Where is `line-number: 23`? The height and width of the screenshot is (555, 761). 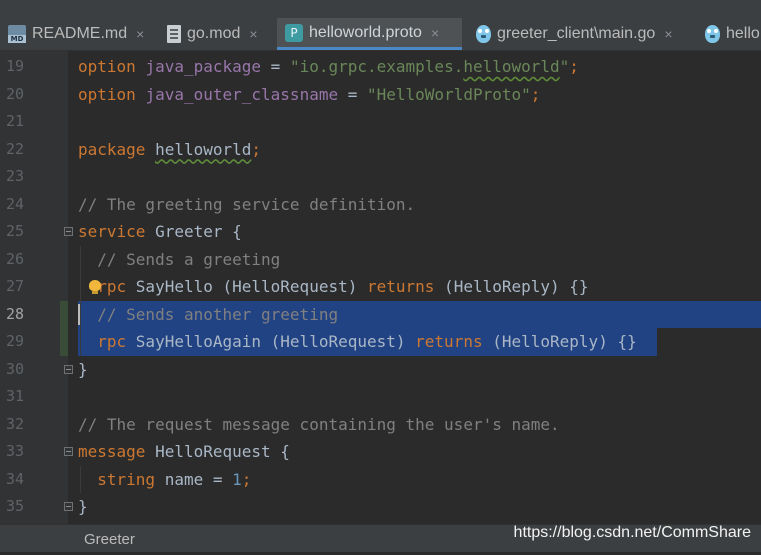 line-number: 23 is located at coordinates (14, 176).